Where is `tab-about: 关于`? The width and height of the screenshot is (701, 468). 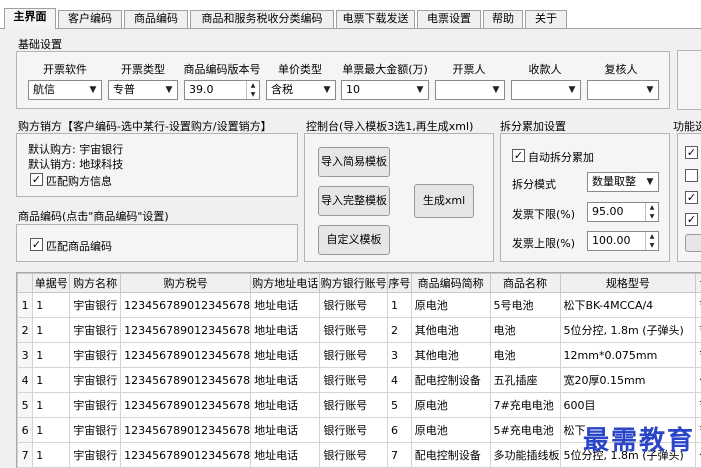 tab-about: 关于 is located at coordinates (546, 19).